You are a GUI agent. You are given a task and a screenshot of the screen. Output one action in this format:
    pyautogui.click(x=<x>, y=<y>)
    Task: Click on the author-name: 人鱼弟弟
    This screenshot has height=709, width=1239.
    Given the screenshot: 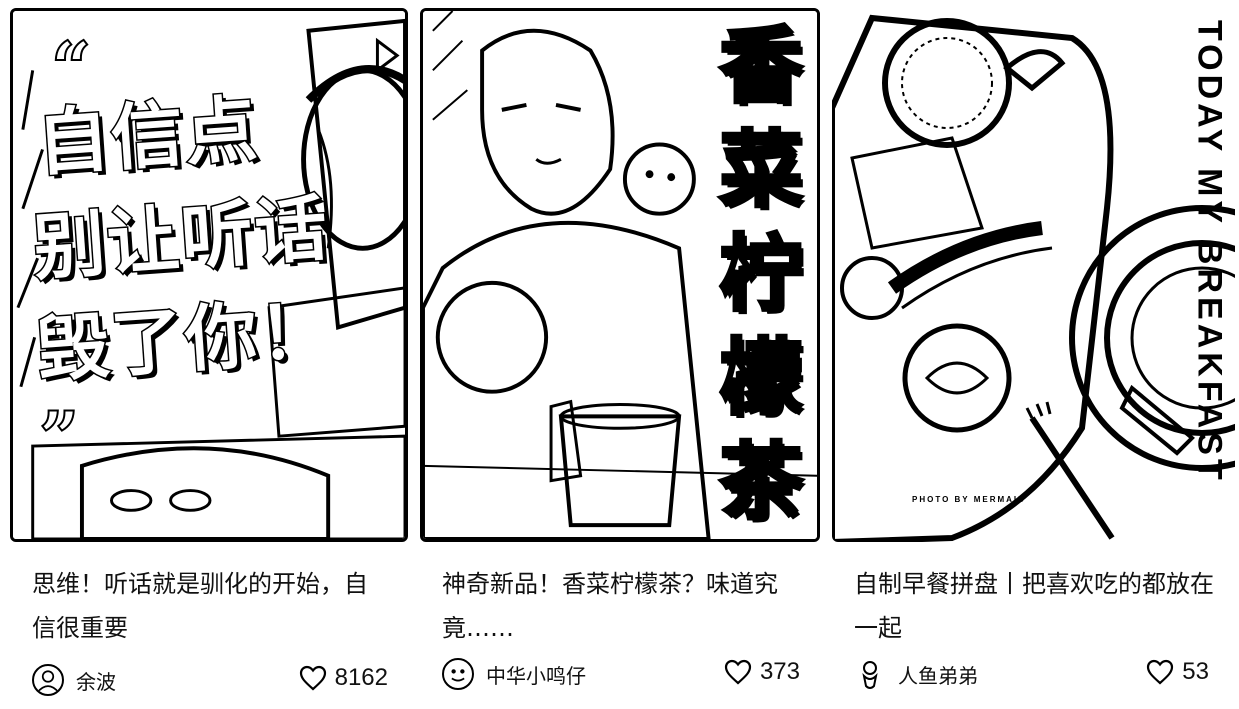 What is the action you would take?
    pyautogui.click(x=938, y=675)
    